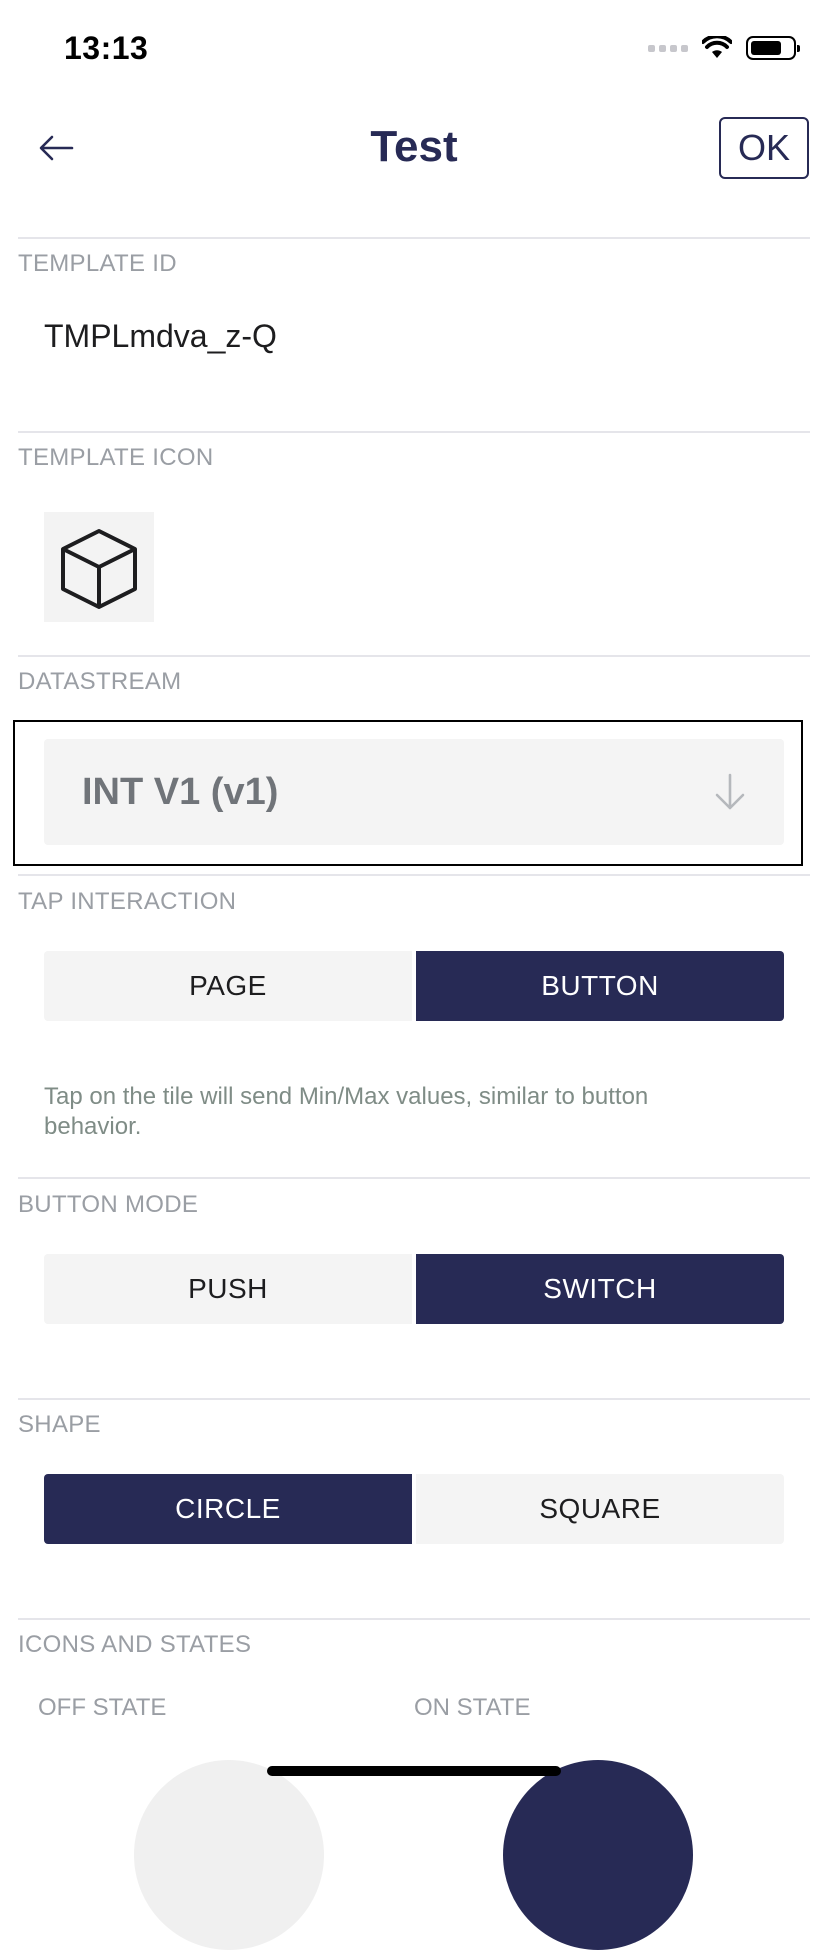 The image size is (828, 1950). I want to click on icons-and-states-label: ICONS AND STATES, so click(135, 1644).